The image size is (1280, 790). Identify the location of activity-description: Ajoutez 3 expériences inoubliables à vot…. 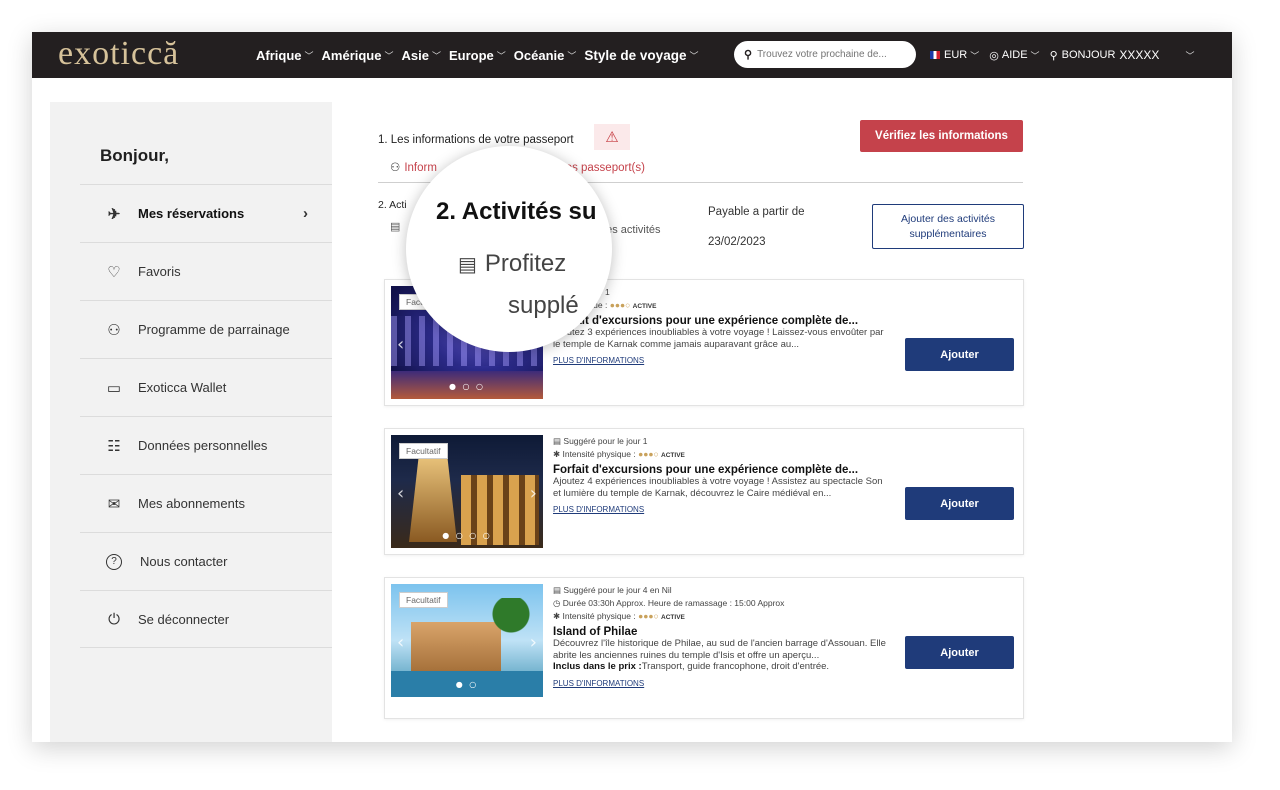
(718, 338).